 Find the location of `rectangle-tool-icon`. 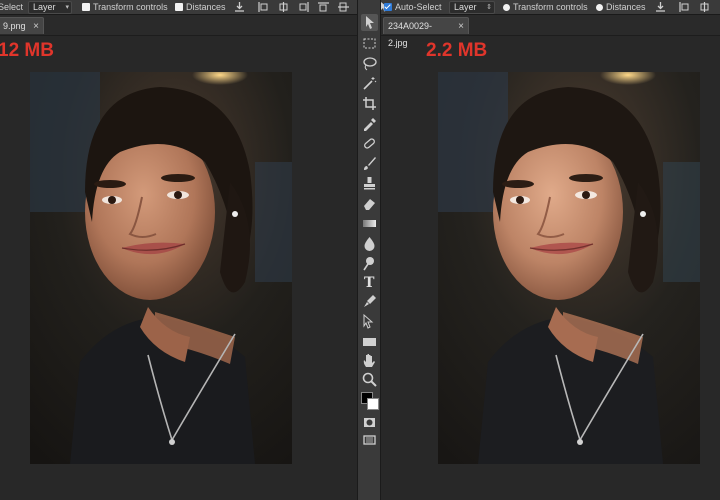

rectangle-tool-icon is located at coordinates (369, 341).